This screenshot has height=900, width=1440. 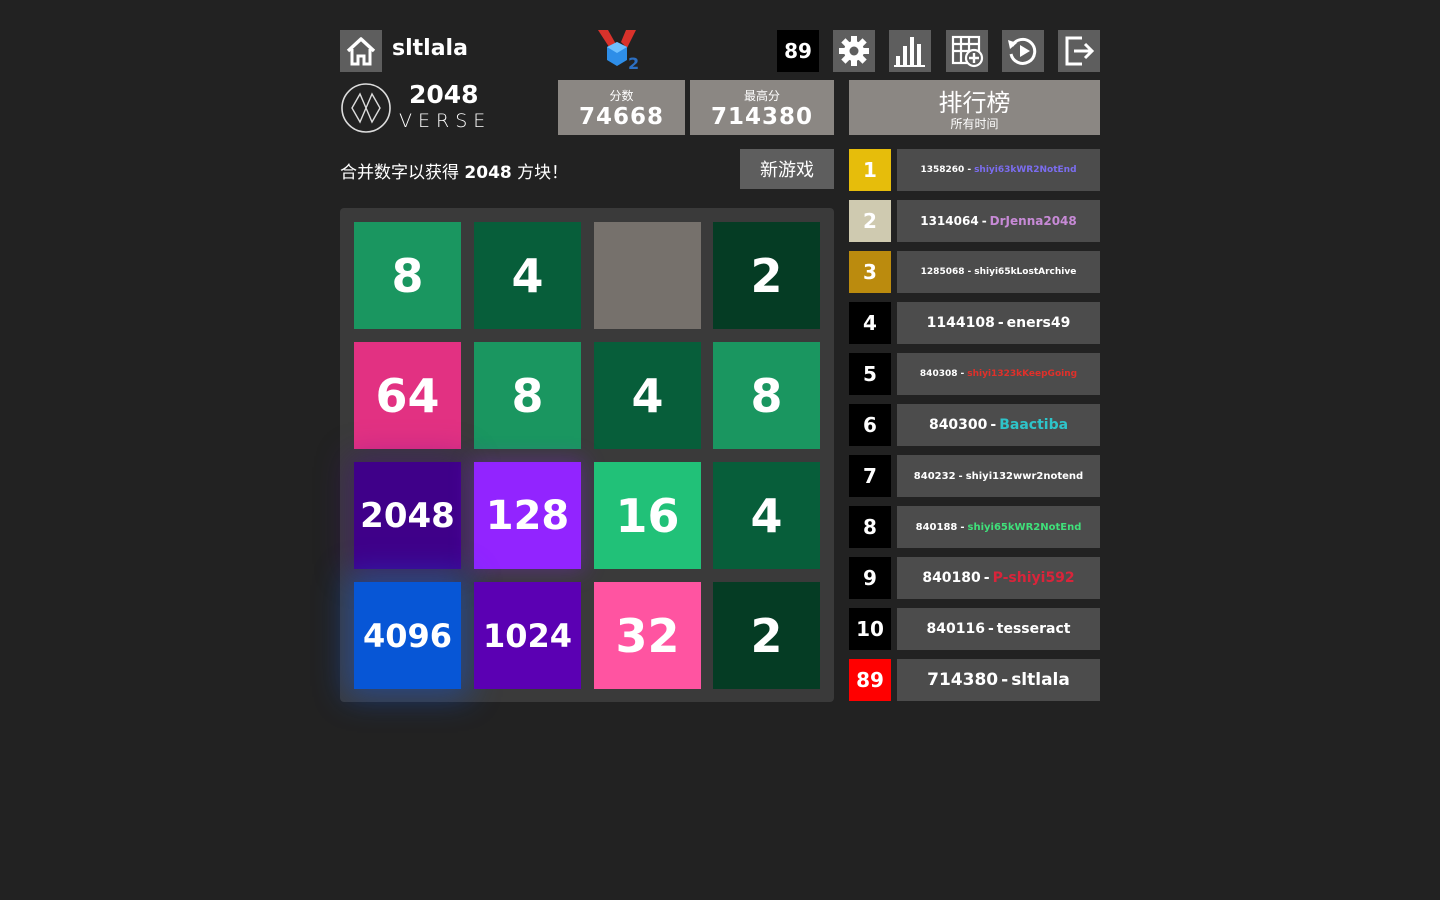 I want to click on leaderboard-rank: 1, so click(x=870, y=170).